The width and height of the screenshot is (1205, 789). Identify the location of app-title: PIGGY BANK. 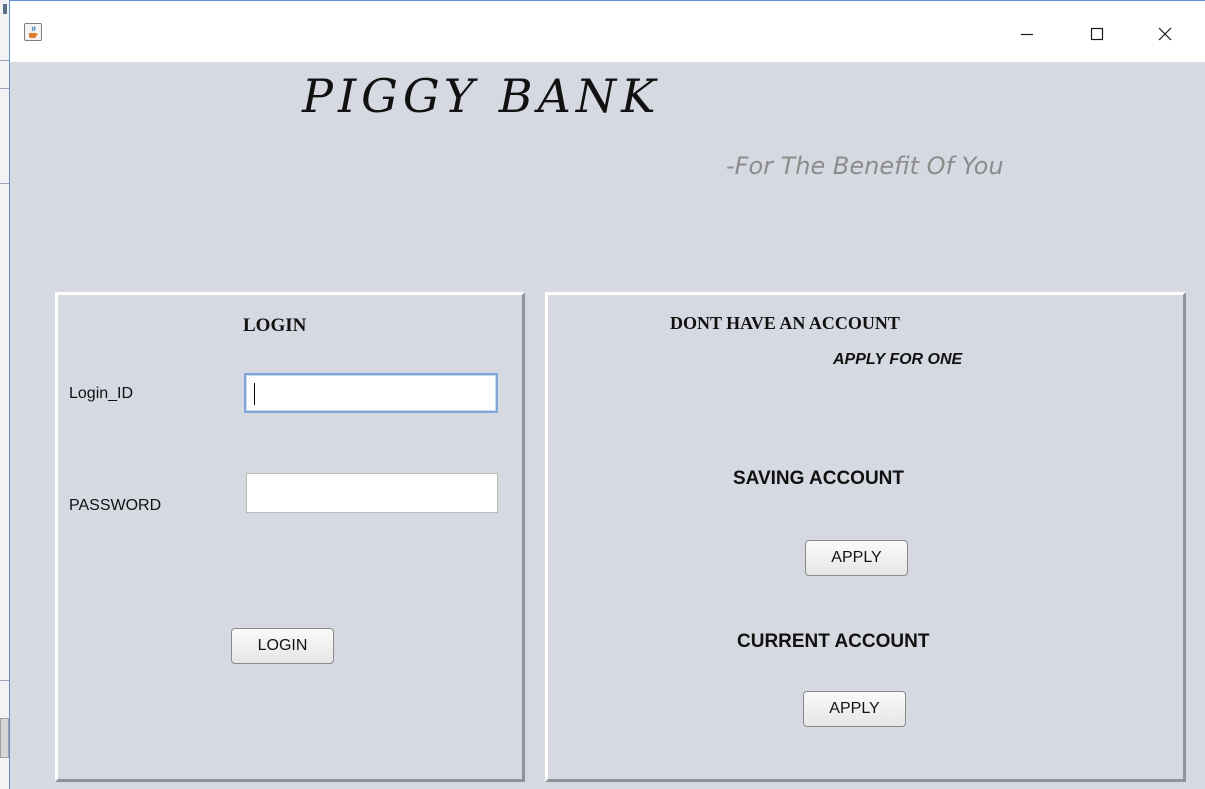
(481, 96).